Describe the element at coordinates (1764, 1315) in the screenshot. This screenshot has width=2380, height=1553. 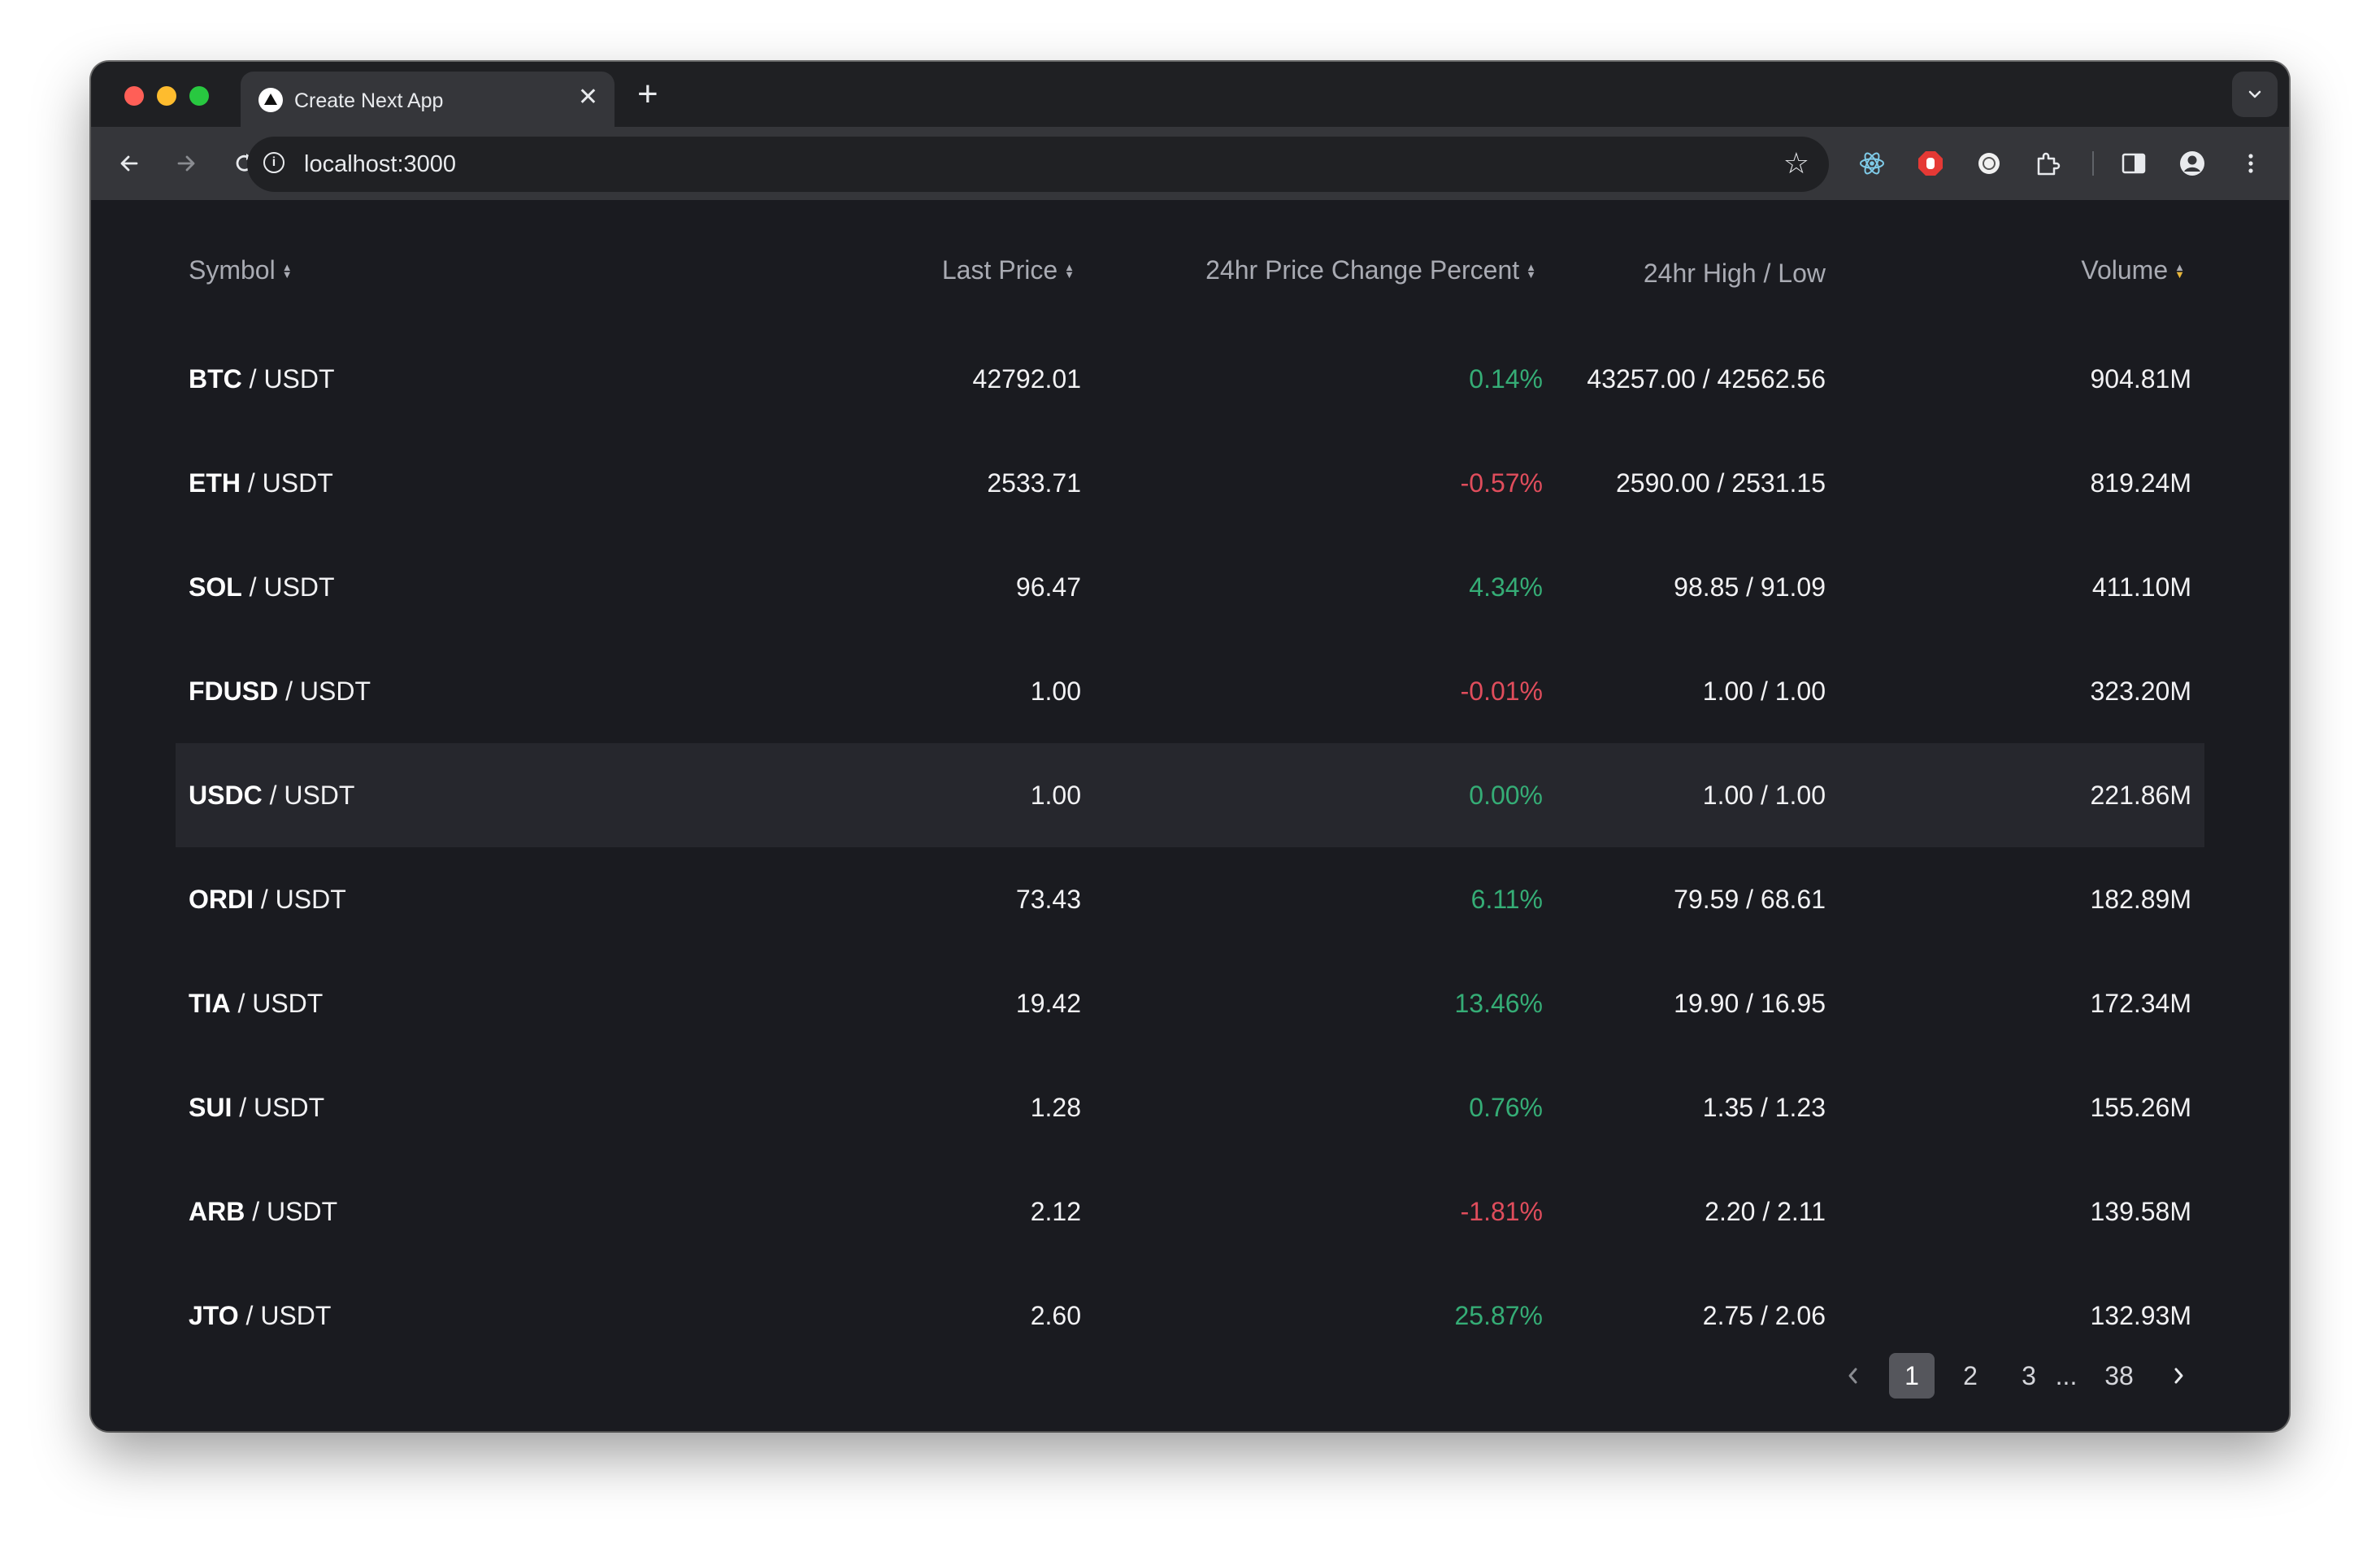
I see `high-low-cell: 2.75 / 2.06` at that location.